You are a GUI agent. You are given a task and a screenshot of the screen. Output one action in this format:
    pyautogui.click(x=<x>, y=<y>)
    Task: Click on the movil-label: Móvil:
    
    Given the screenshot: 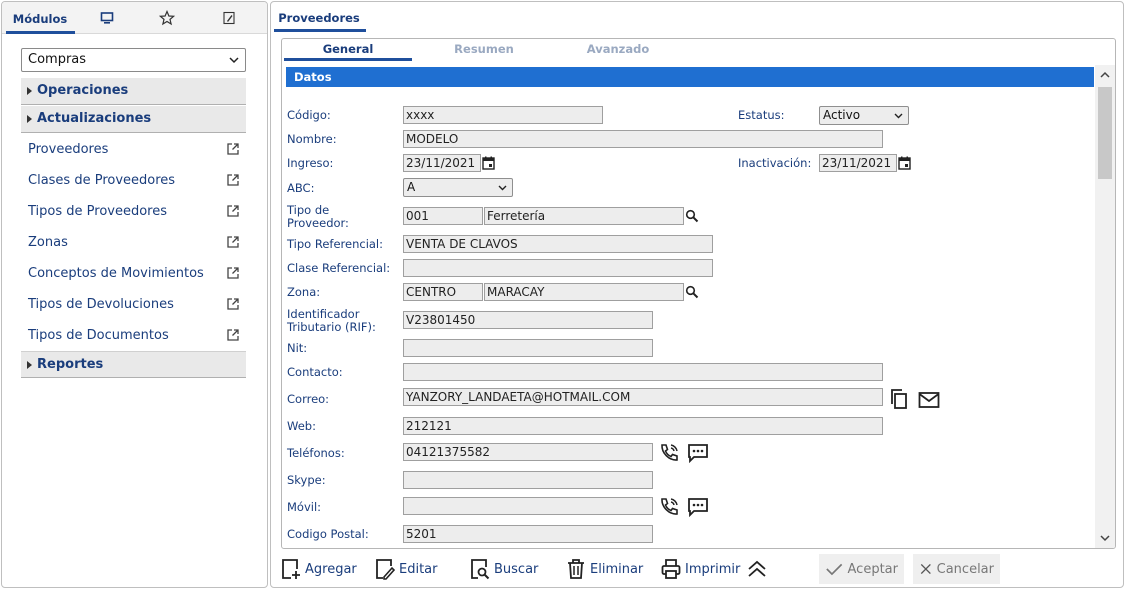 What is the action you would take?
    pyautogui.click(x=304, y=507)
    